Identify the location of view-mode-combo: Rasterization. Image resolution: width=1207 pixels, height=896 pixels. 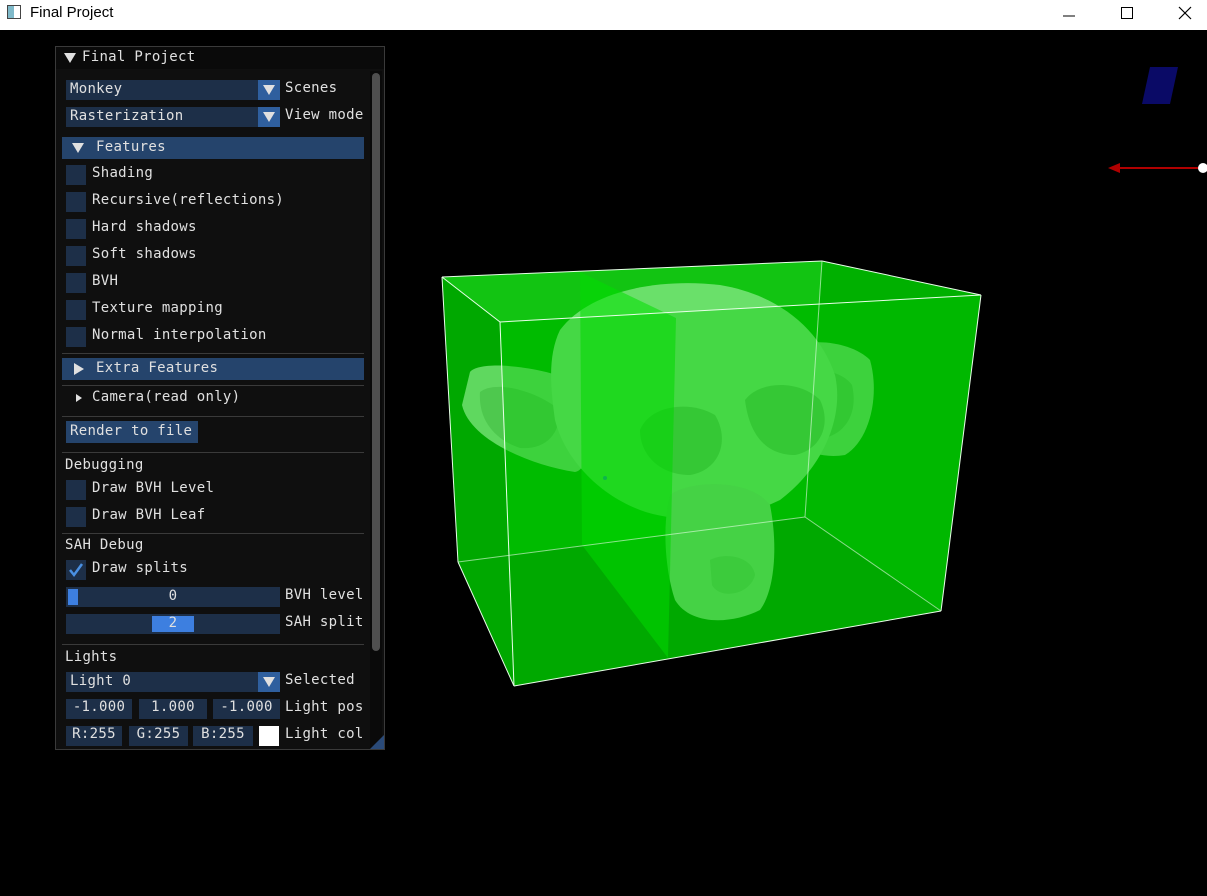
(173, 117).